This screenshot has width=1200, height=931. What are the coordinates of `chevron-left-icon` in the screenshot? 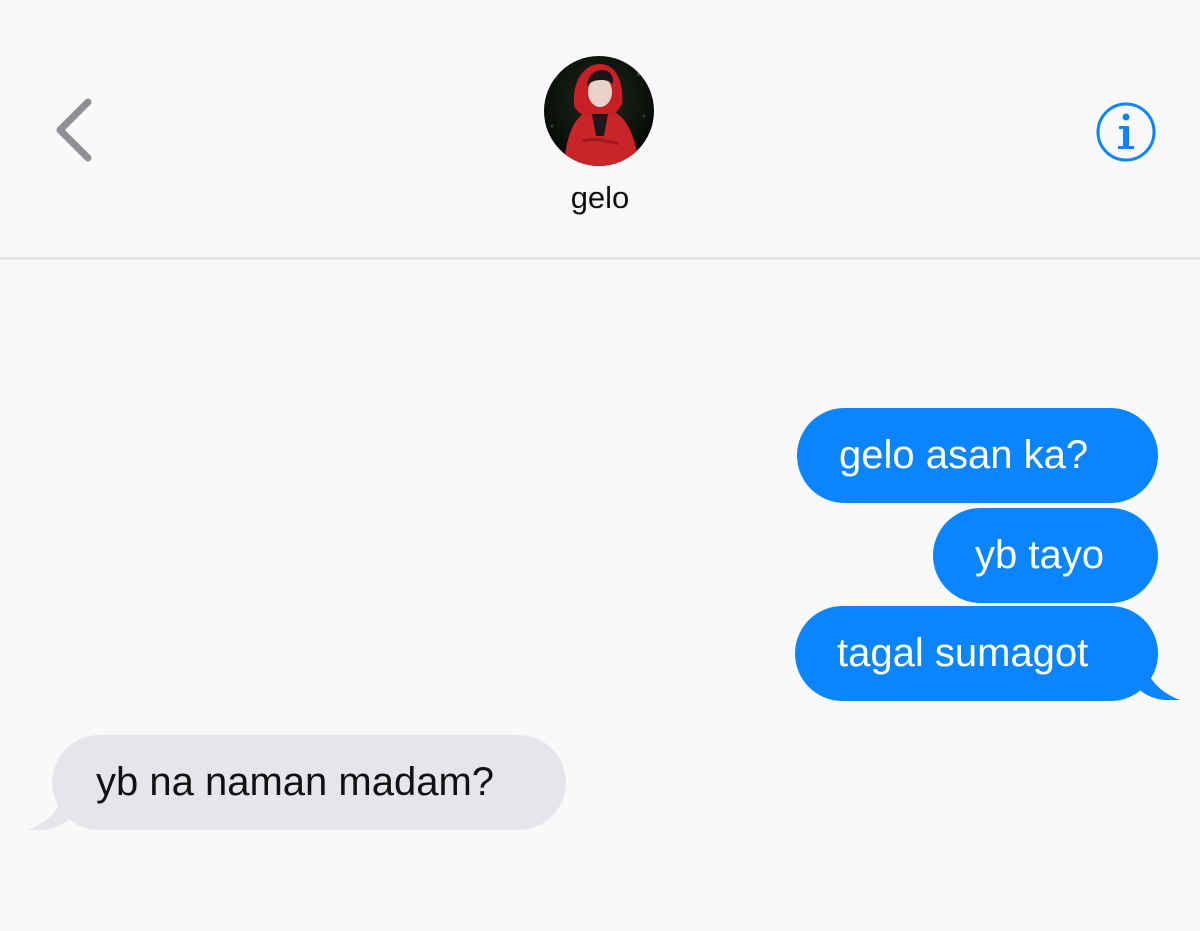 It's located at (74, 130).